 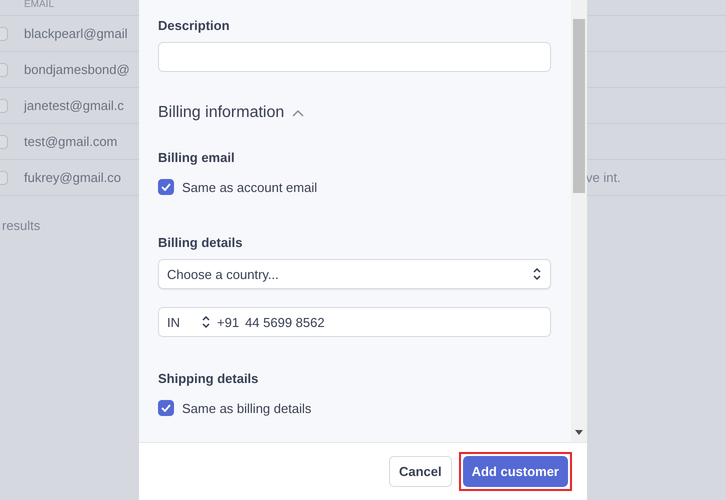 I want to click on field-label: Billing details, so click(x=201, y=242).